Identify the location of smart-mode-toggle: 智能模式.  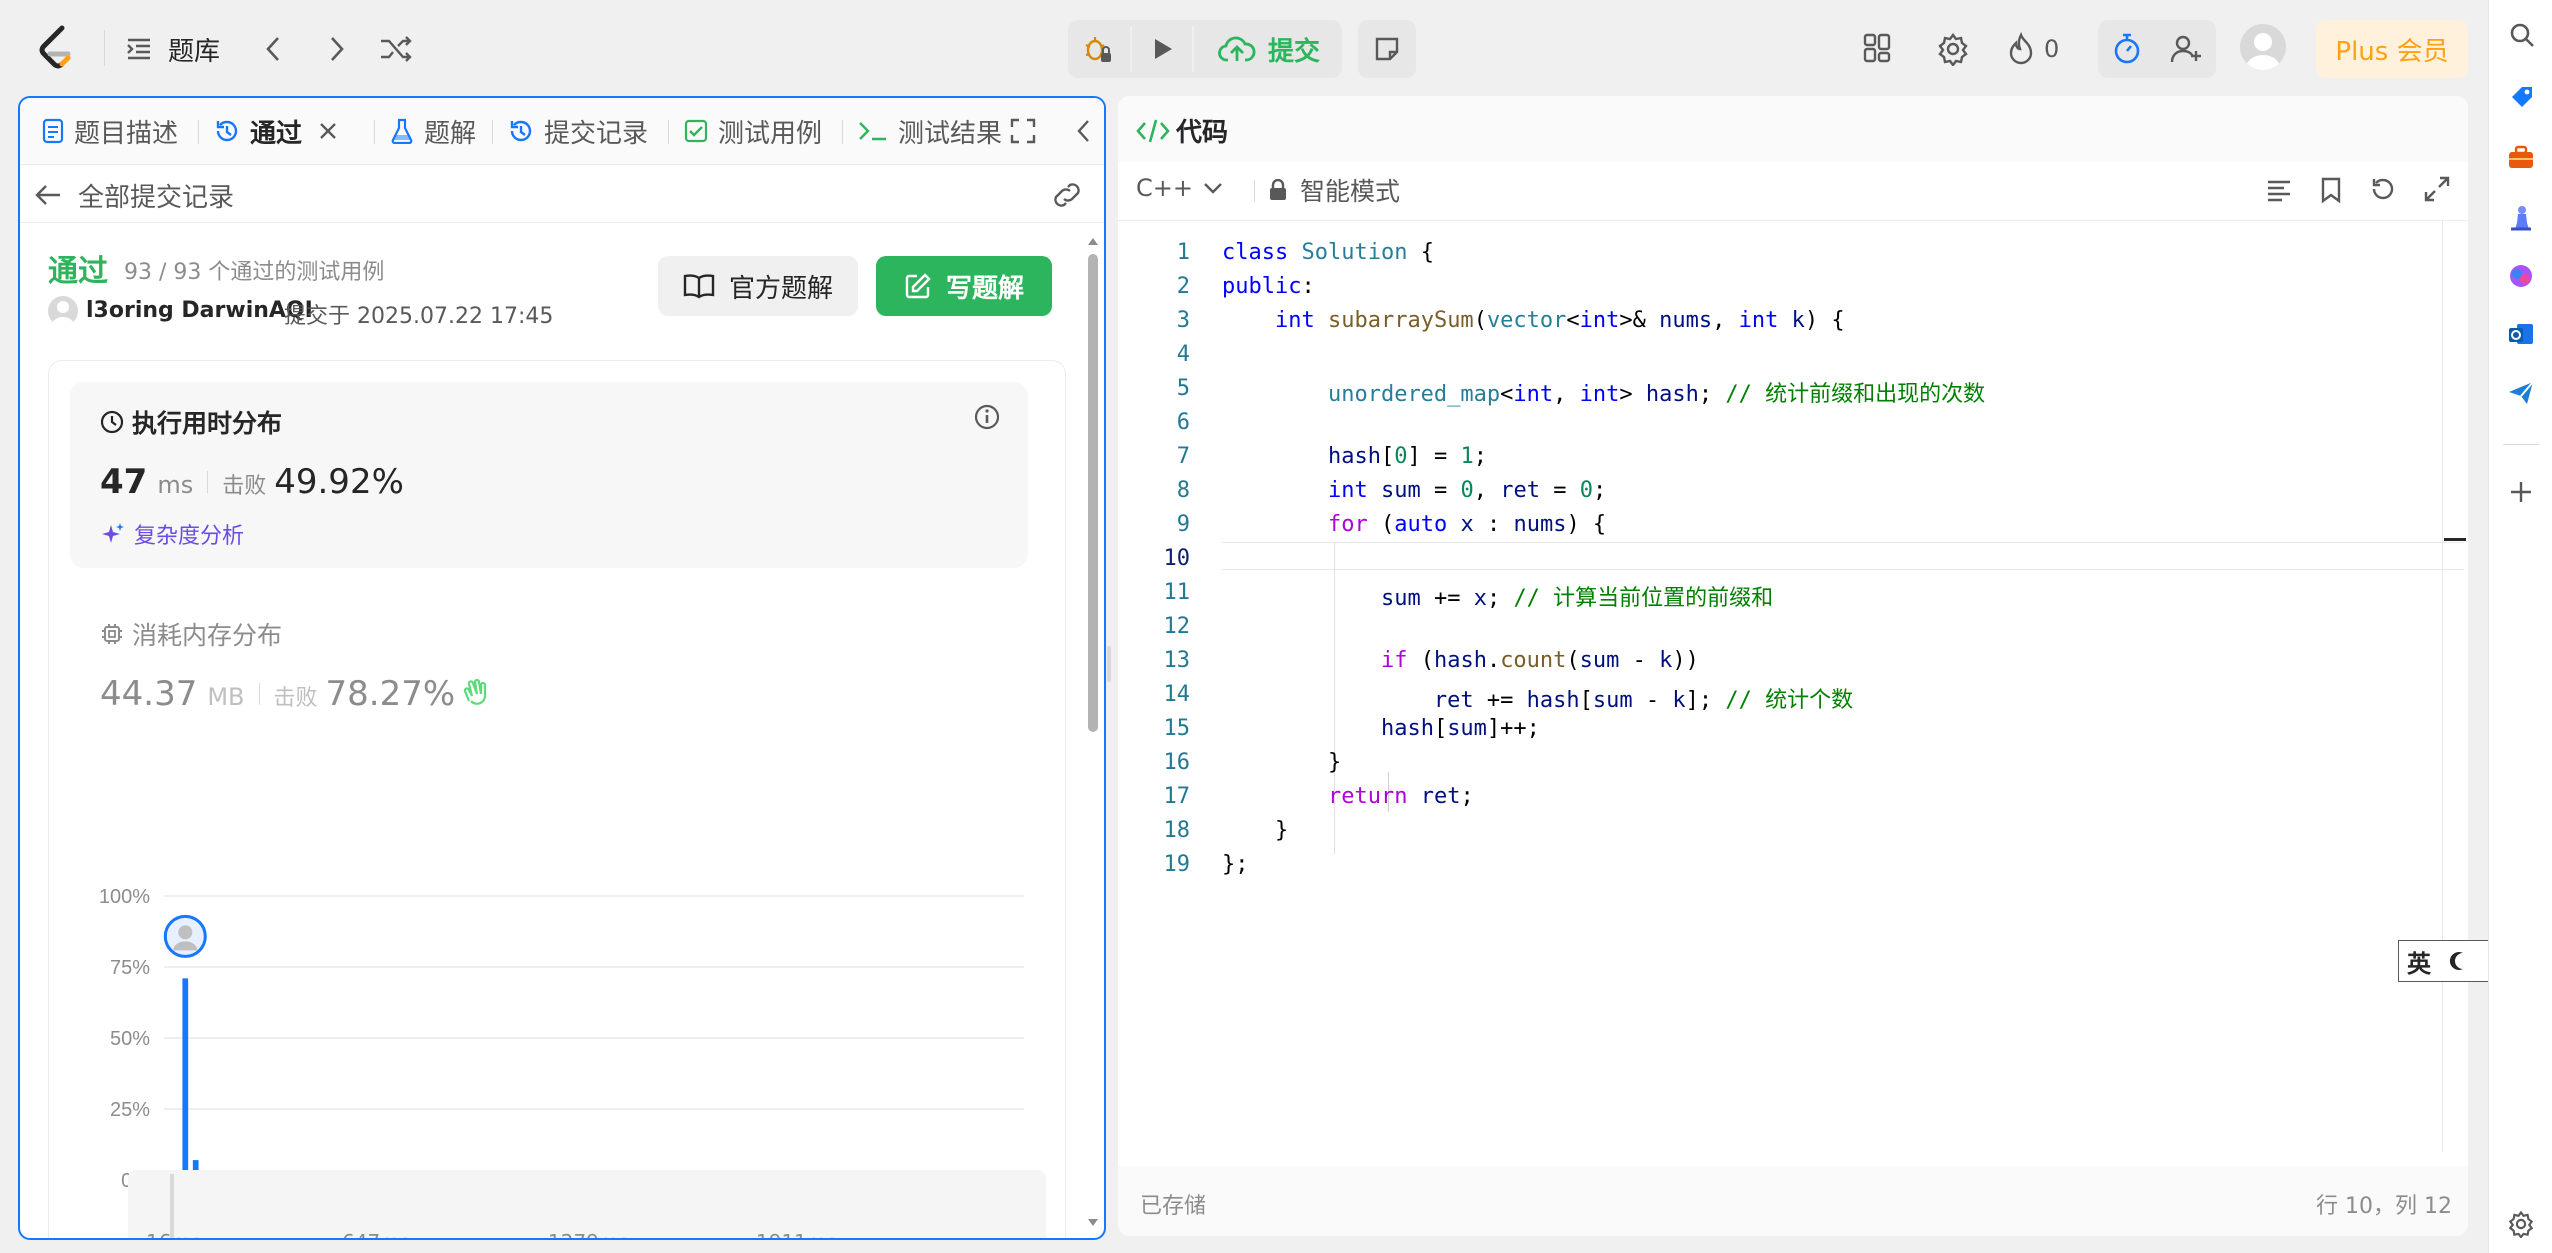
(1327, 190).